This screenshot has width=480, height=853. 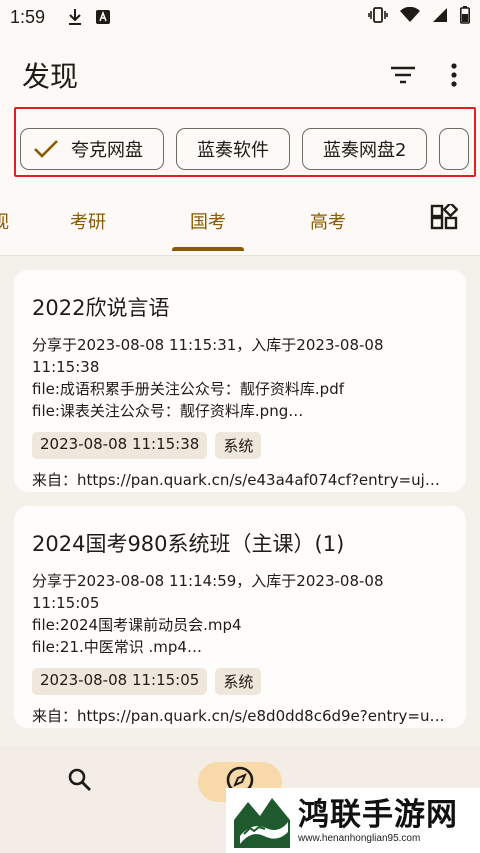 I want to click on tab-kaoyan: 考研, so click(x=88, y=221).